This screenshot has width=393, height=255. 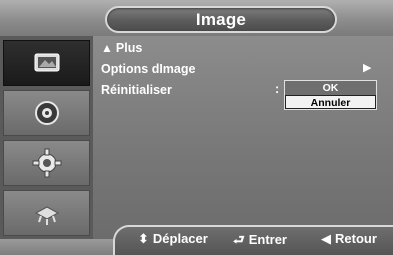 I want to click on footer-back: ◀ Retour, so click(x=349, y=239).